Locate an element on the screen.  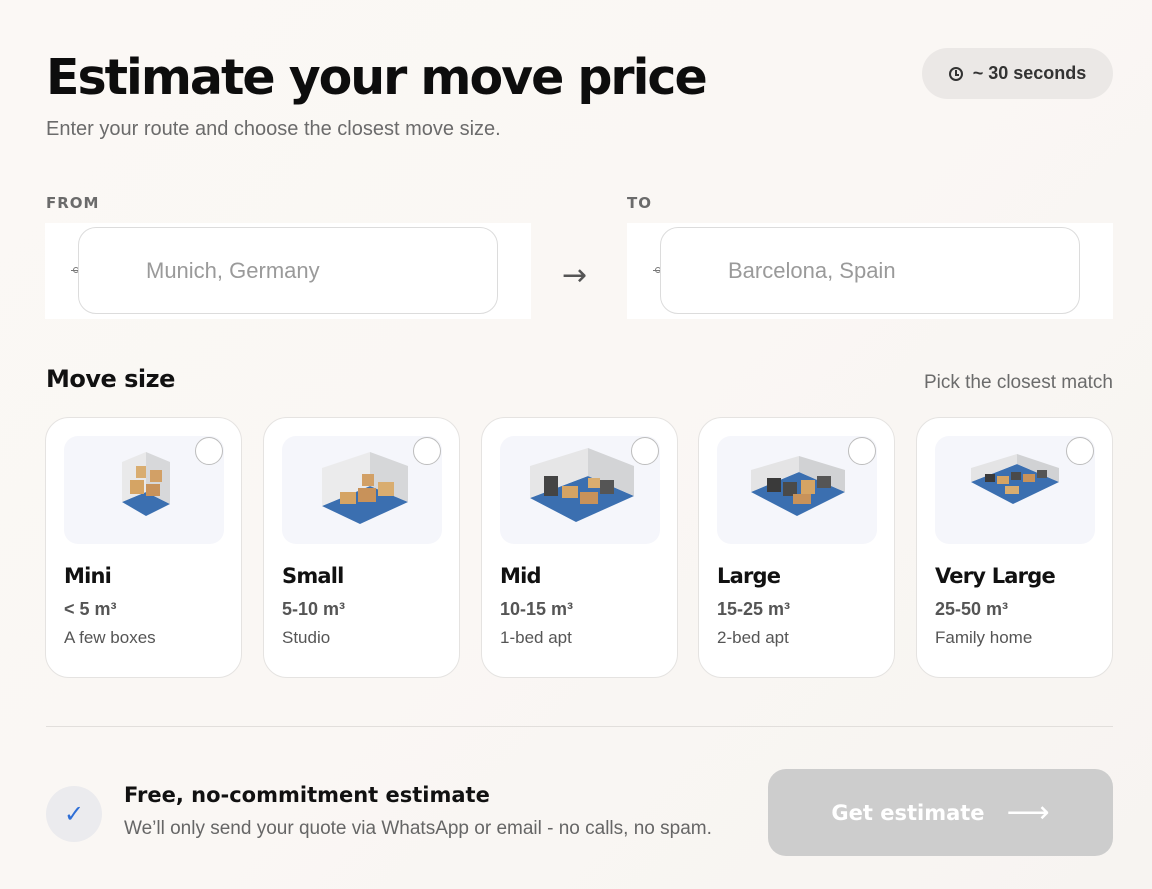
size-description: 1-bed apt is located at coordinates (536, 637).